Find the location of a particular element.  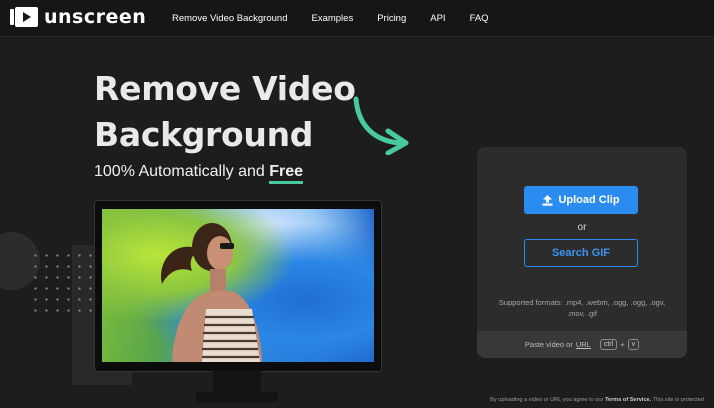

brand-logo: unscreen is located at coordinates (78, 17).